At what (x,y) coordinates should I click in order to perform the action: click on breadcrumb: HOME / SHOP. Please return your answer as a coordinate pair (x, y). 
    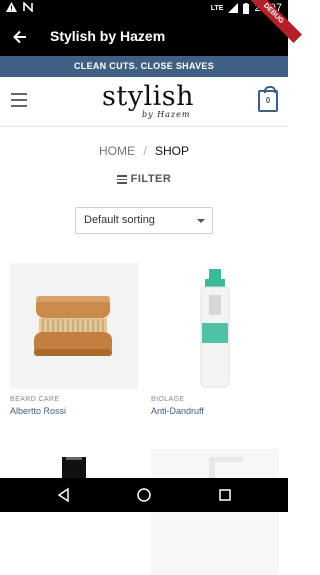
    Looking at the image, I should click on (144, 151).